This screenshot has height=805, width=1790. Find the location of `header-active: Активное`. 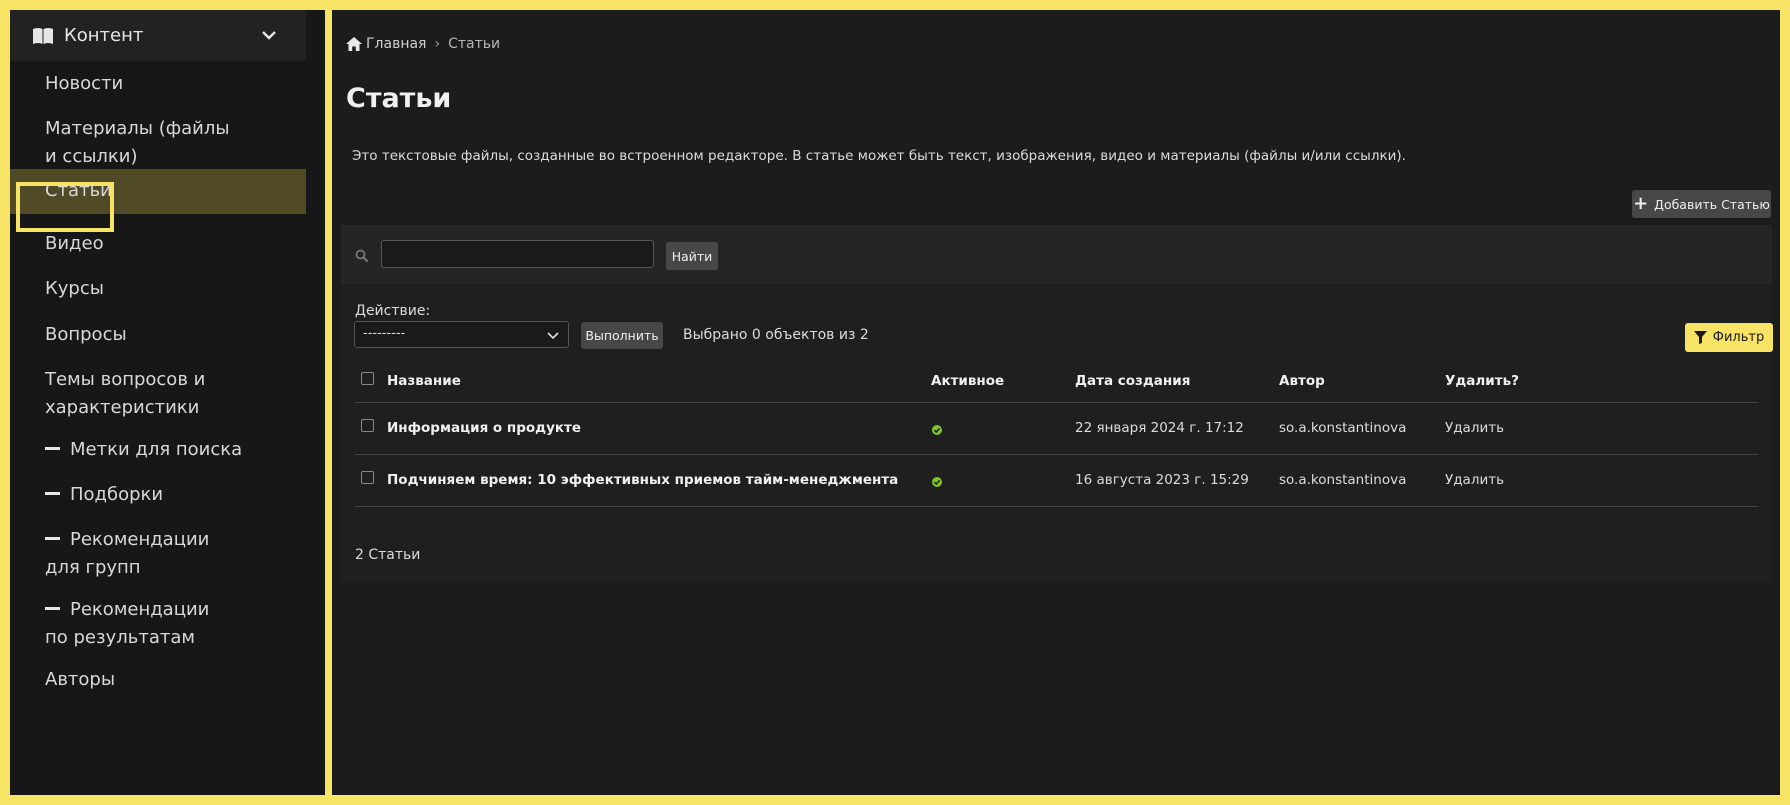

header-active: Активное is located at coordinates (967, 381).